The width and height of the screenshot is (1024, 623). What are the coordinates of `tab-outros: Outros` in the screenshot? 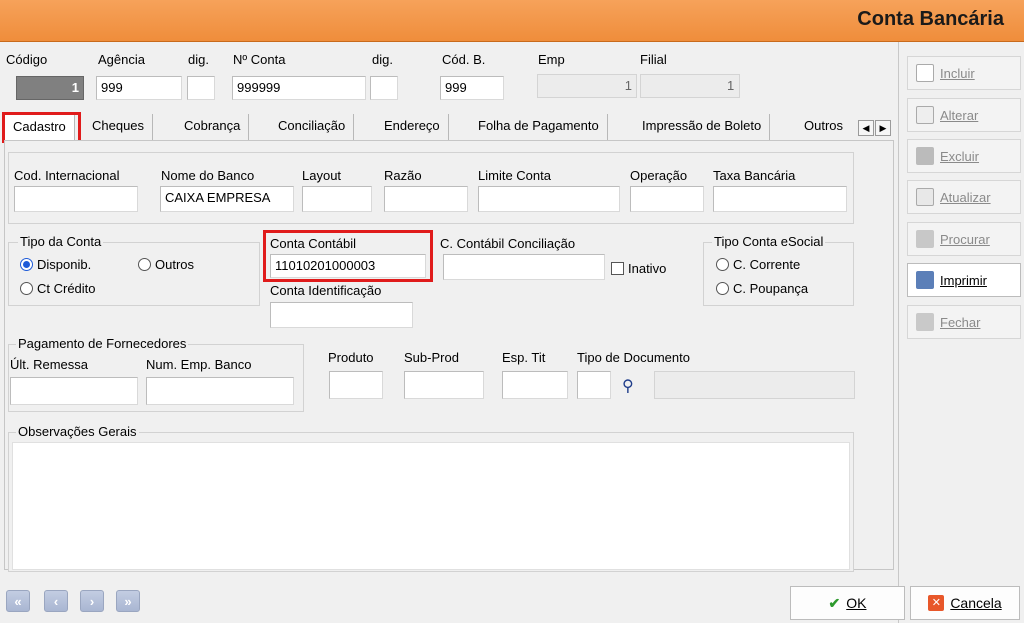 It's located at (823, 127).